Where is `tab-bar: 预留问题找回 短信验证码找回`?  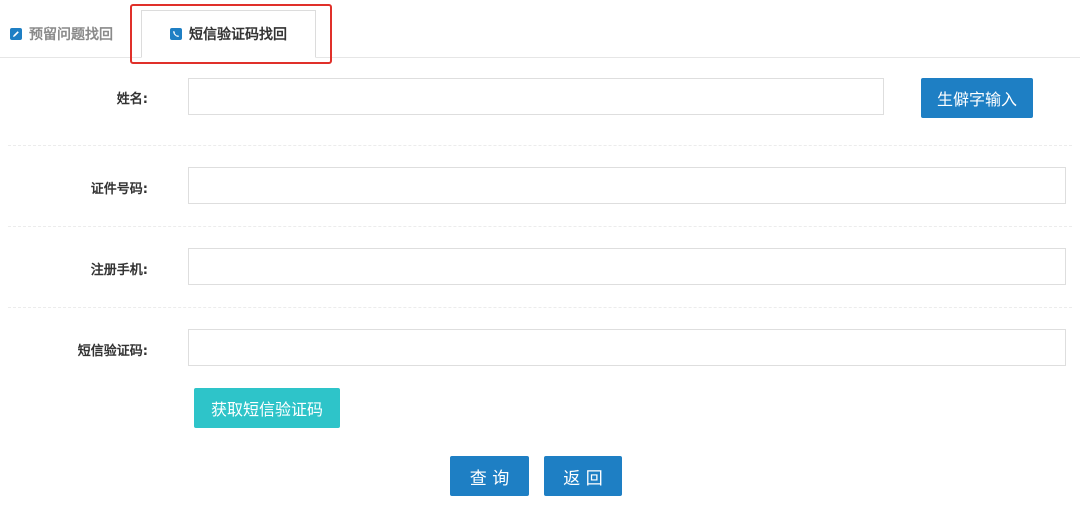 tab-bar: 预留问题找回 短信验证码找回 is located at coordinates (540, 29).